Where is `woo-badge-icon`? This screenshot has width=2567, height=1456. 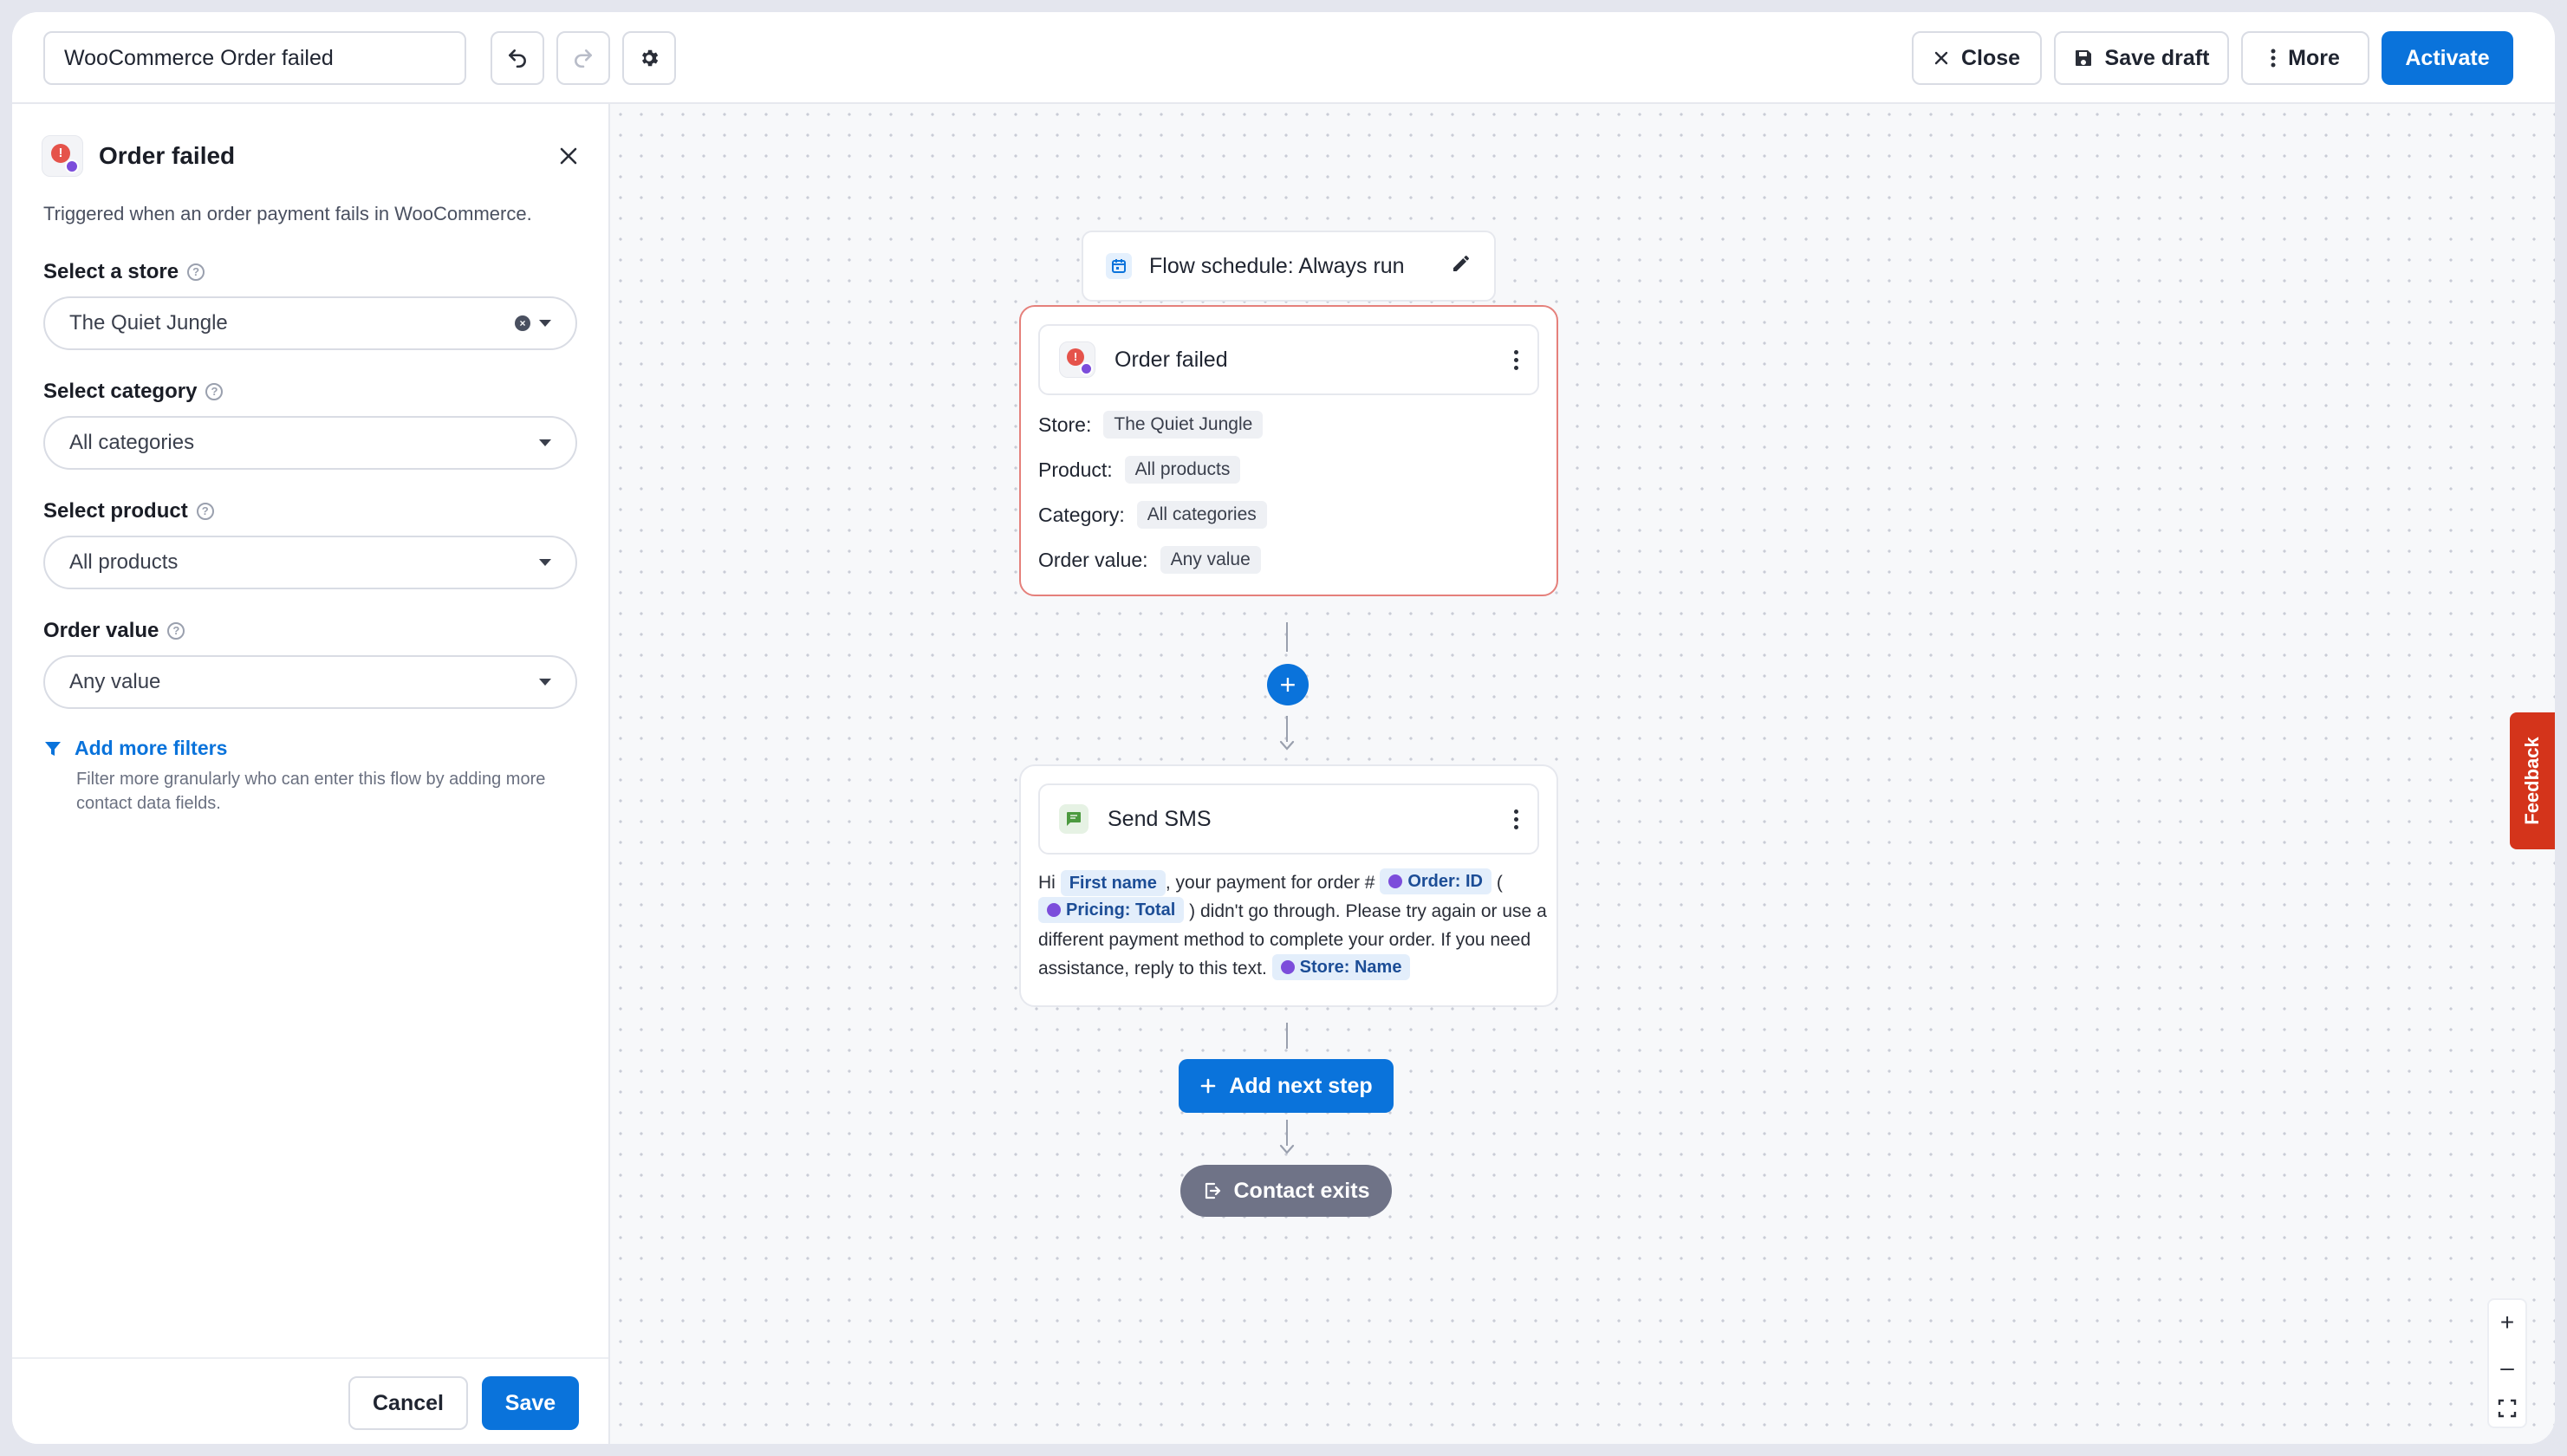 woo-badge-icon is located at coordinates (1395, 881).